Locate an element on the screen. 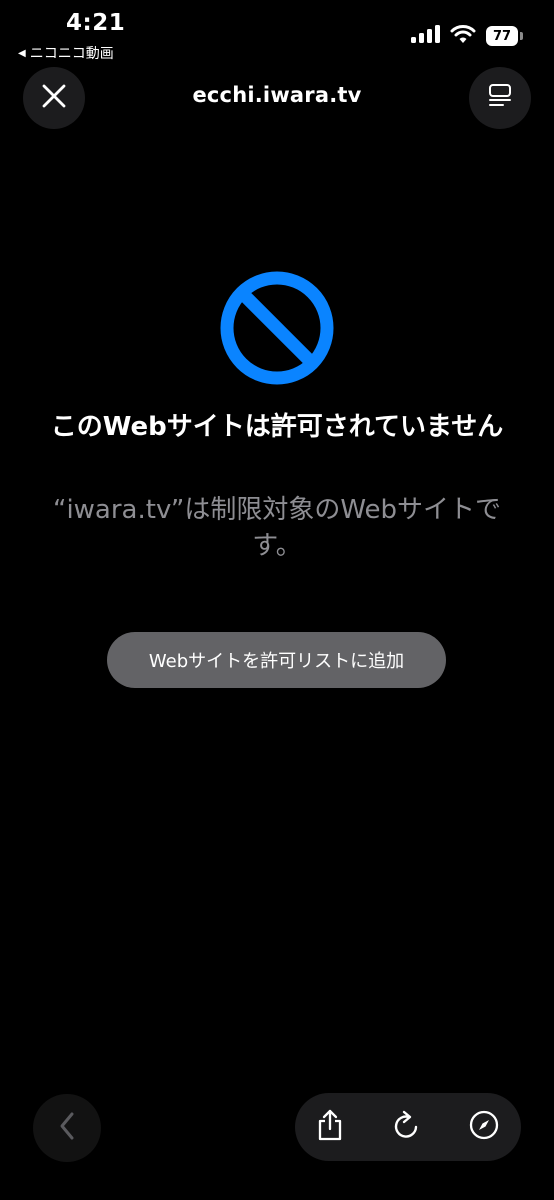 The width and height of the screenshot is (554, 1200). back-to-app: ◀ ニコニコ動画 is located at coordinates (66, 53).